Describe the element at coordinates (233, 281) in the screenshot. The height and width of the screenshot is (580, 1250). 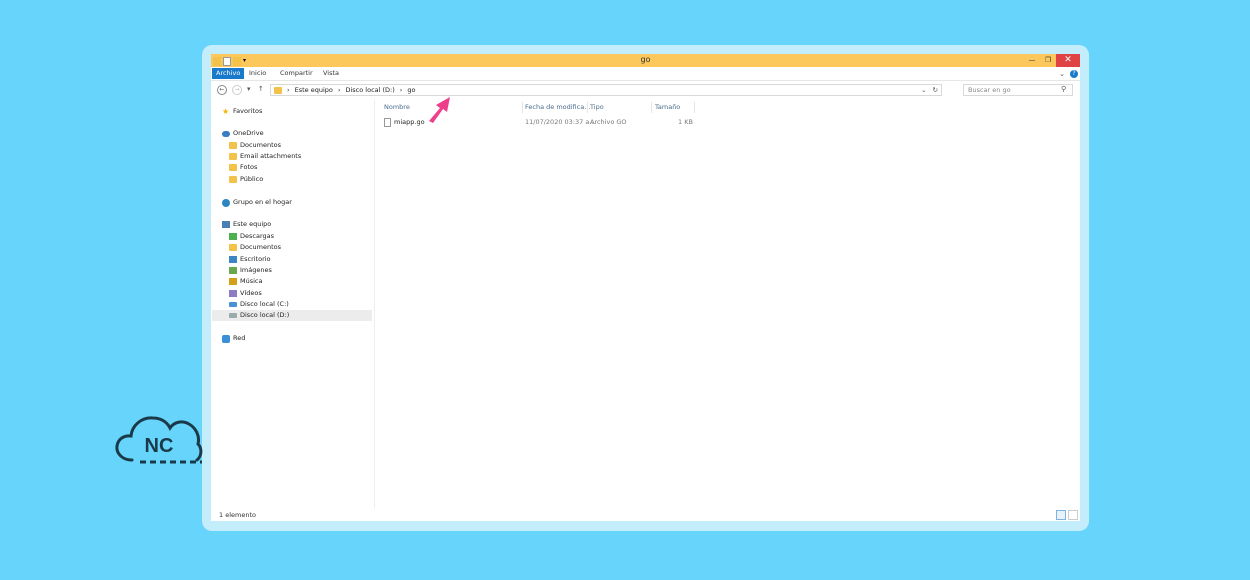
I see `music-icon` at that location.